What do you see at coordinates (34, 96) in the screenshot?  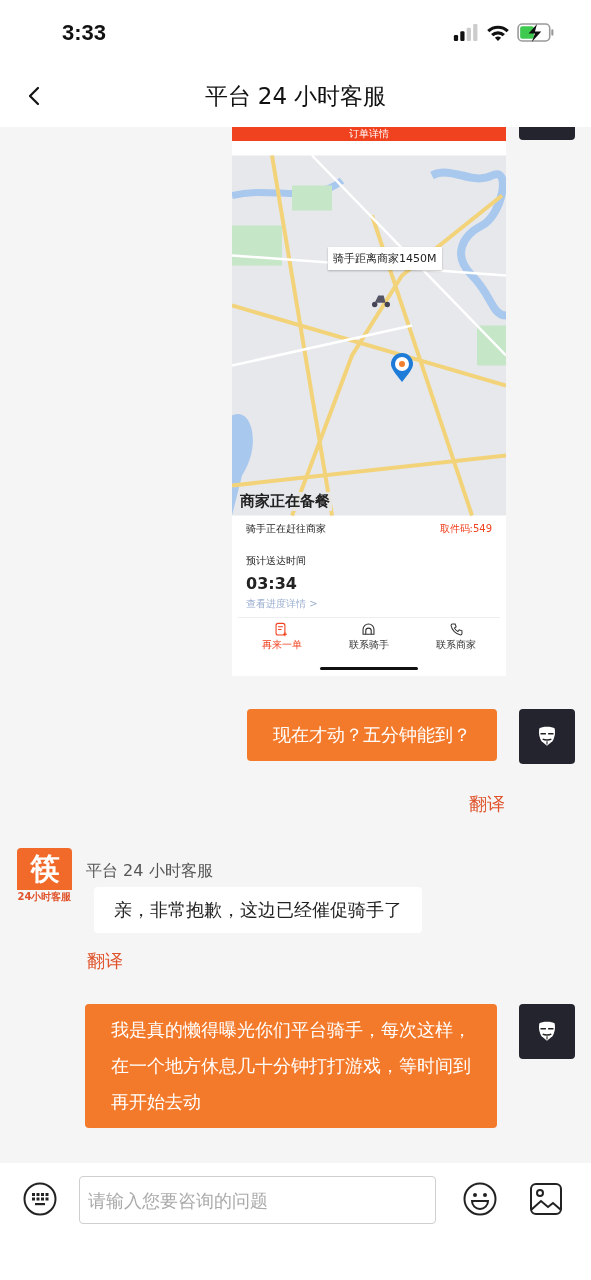 I see `back-icon` at bounding box center [34, 96].